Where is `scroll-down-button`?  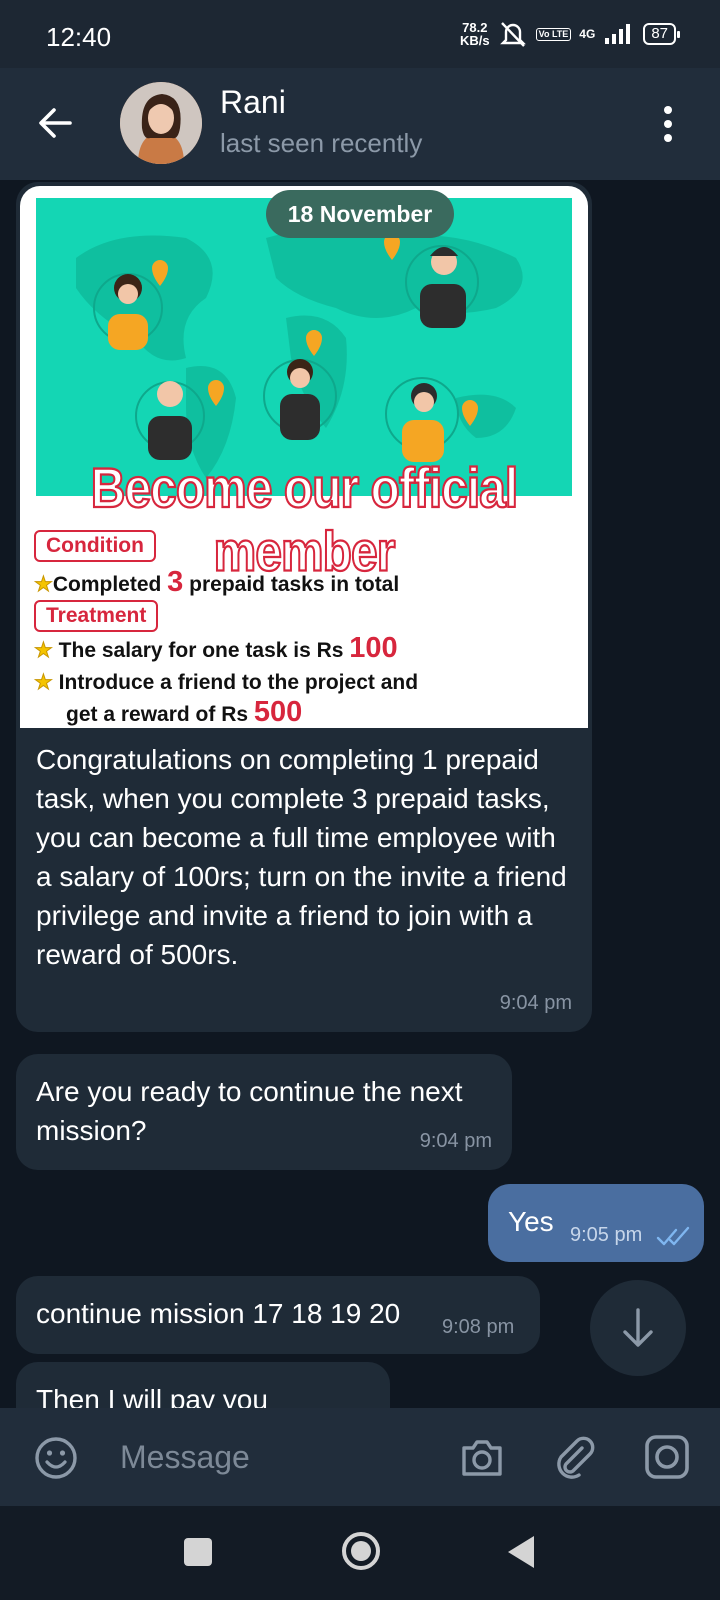 scroll-down-button is located at coordinates (638, 1328).